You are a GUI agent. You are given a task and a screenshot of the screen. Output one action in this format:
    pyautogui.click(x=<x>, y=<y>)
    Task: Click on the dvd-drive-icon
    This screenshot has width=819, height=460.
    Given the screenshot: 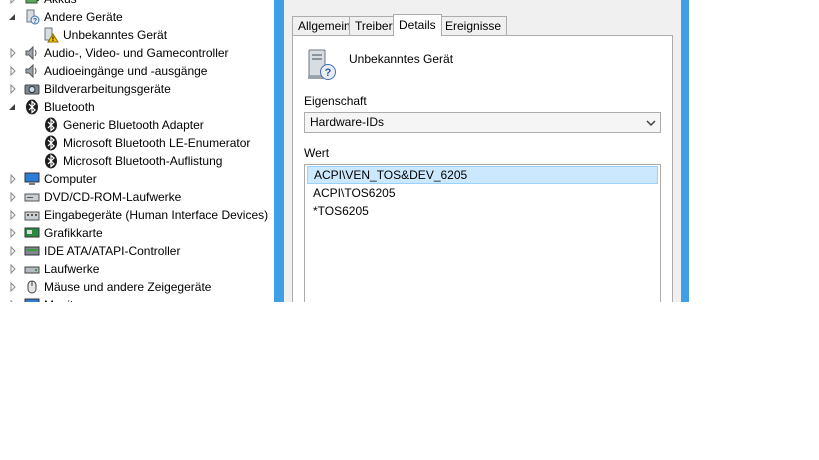 What is the action you would take?
    pyautogui.click(x=32, y=197)
    